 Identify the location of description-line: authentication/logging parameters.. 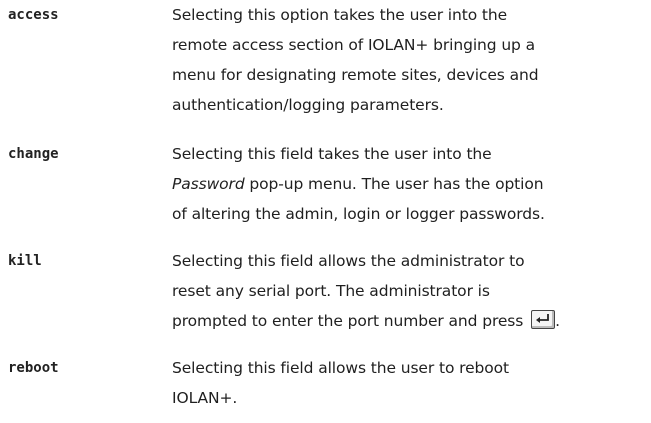
(308, 105).